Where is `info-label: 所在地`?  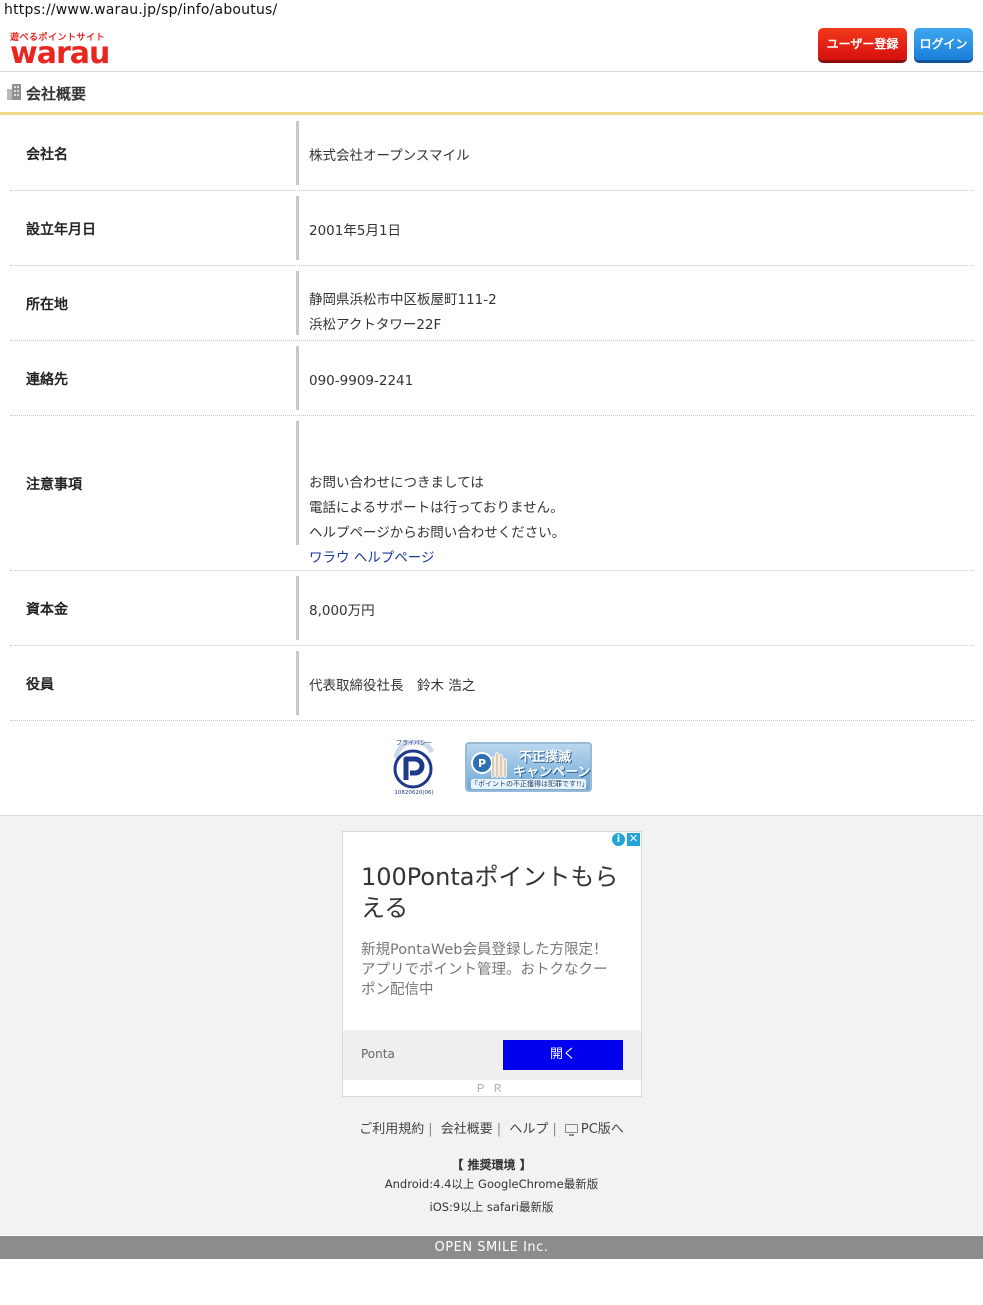
info-label: 所在地 is located at coordinates (47, 305).